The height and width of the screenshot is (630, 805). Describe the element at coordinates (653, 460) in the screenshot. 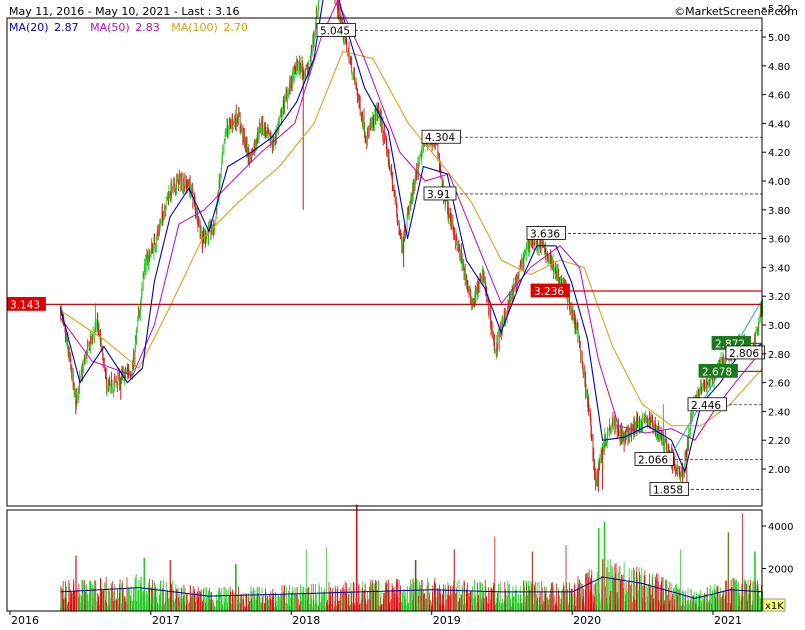

I see `level-label: 2.066` at that location.